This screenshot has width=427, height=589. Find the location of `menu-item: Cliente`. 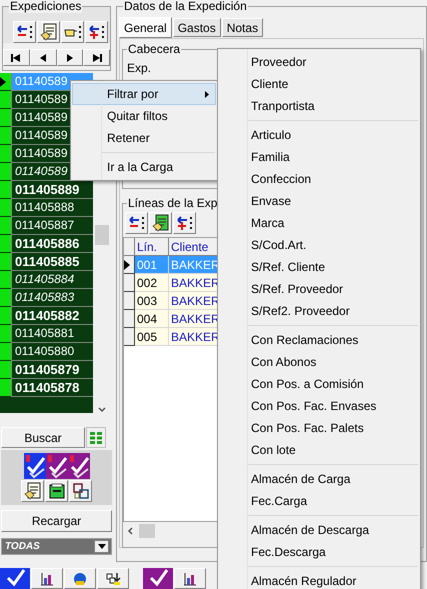

menu-item: Cliente is located at coordinates (319, 84).